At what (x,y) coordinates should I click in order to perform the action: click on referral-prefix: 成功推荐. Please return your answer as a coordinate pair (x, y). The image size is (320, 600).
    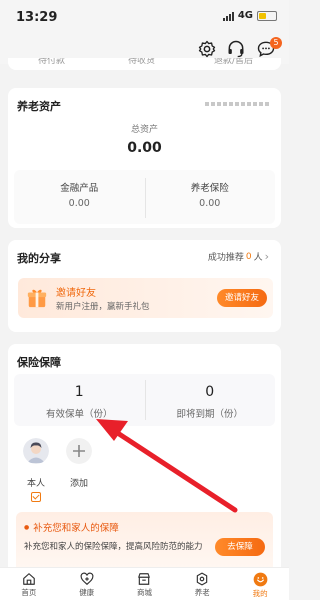
    Looking at the image, I should click on (225, 258).